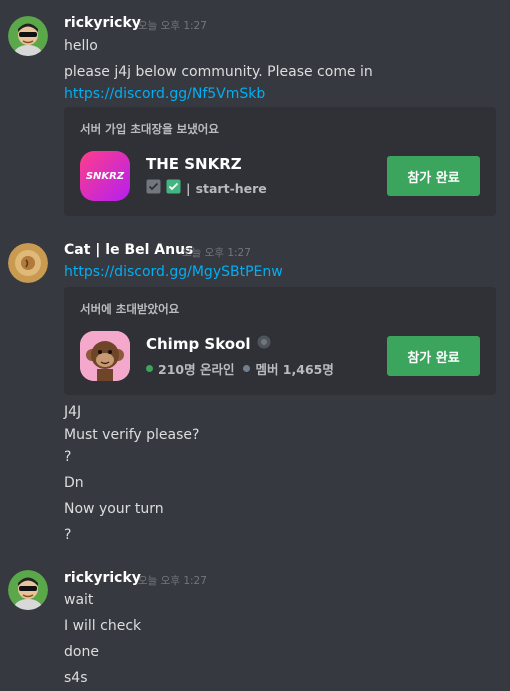 The width and height of the screenshot is (510, 691). I want to click on checkbox-green-icon, so click(173, 188).